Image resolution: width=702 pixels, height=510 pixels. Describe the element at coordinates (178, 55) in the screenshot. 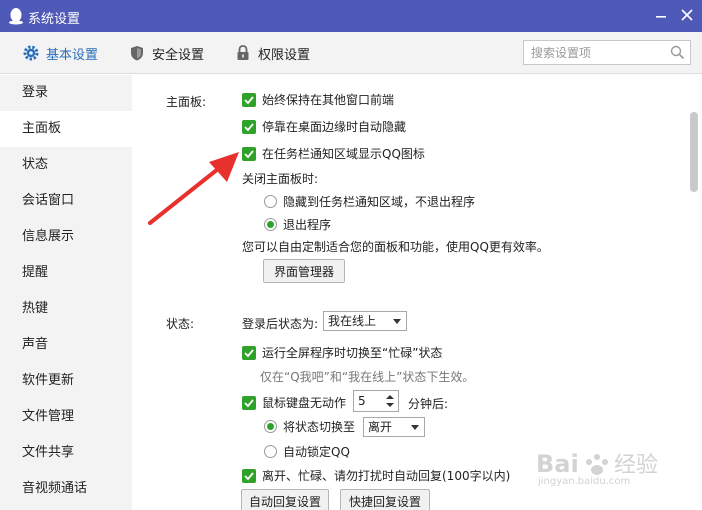

I see `tab-label: 安全设置` at that location.